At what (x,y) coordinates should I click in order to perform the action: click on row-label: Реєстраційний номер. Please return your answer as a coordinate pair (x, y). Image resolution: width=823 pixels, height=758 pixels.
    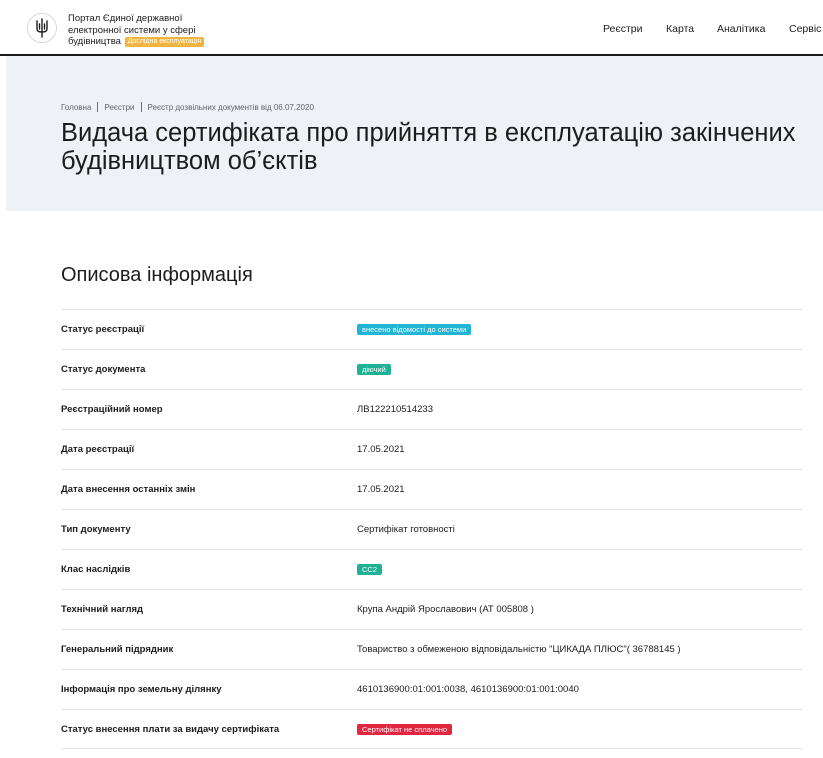
    Looking at the image, I should click on (112, 409).